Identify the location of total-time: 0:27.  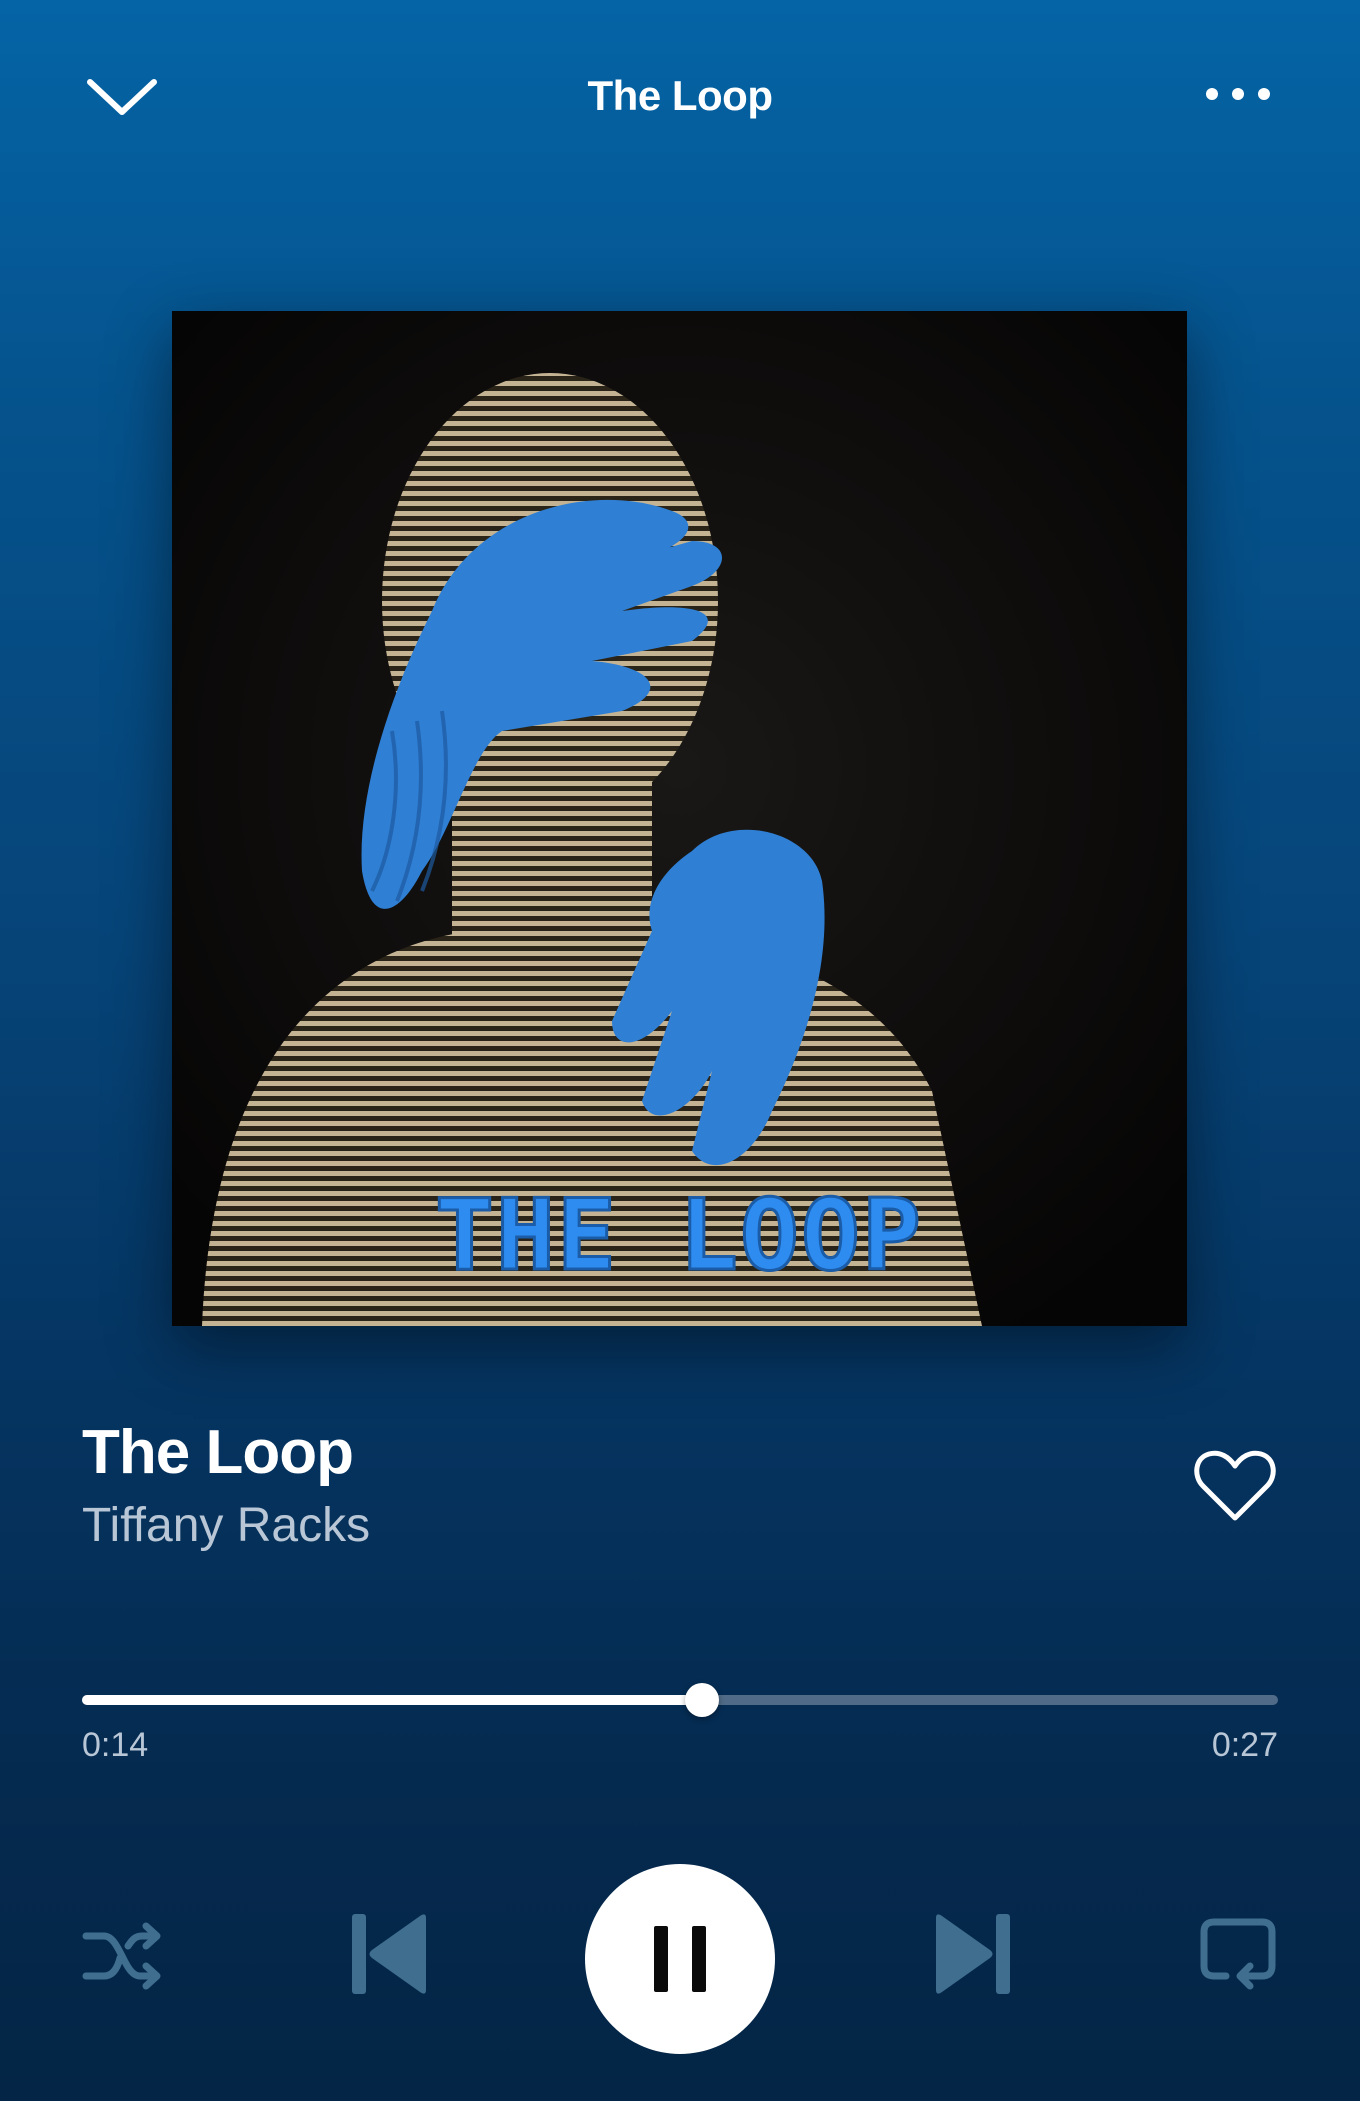
(1244, 1745).